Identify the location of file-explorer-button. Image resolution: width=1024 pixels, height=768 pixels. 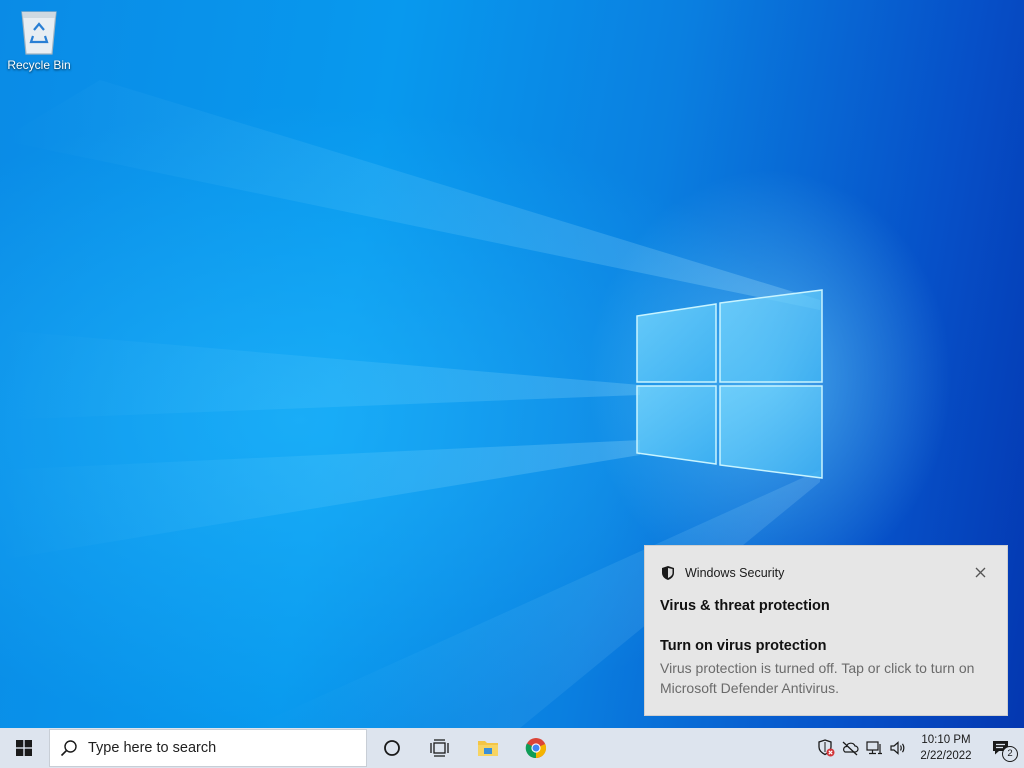
(488, 748).